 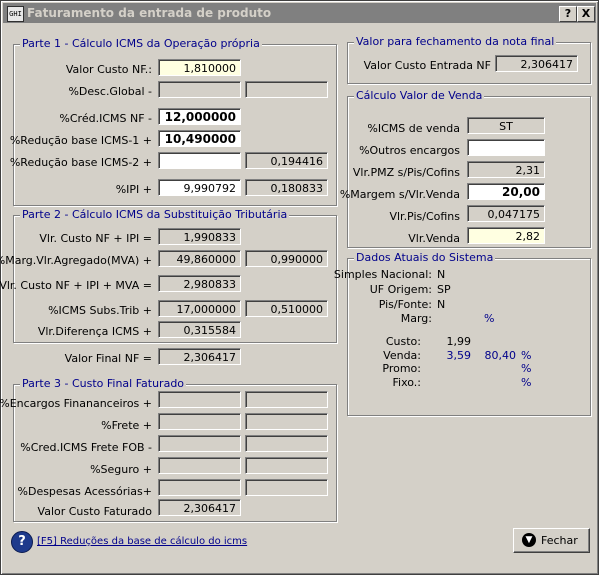 I want to click on help-icon: ?, so click(x=22, y=542).